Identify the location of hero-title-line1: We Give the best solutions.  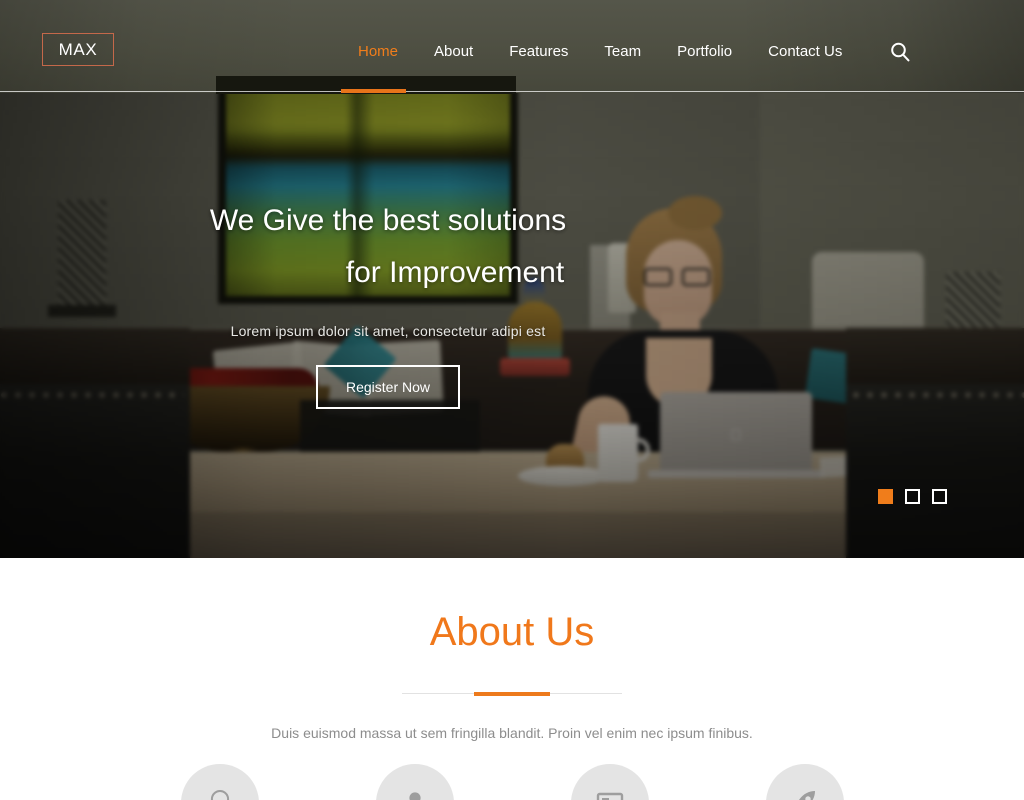
(388, 220).